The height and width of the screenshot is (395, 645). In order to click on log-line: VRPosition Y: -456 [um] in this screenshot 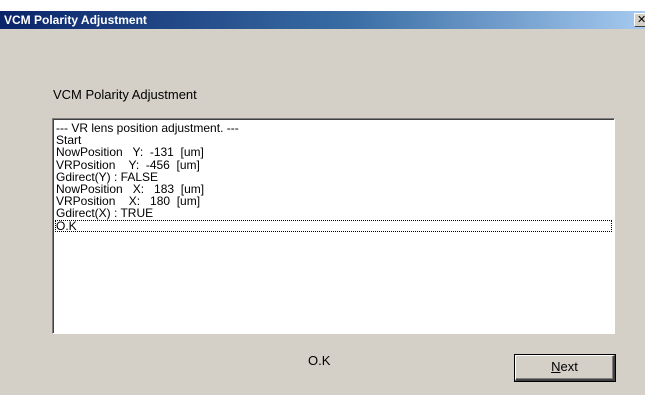, I will do `click(333, 164)`.